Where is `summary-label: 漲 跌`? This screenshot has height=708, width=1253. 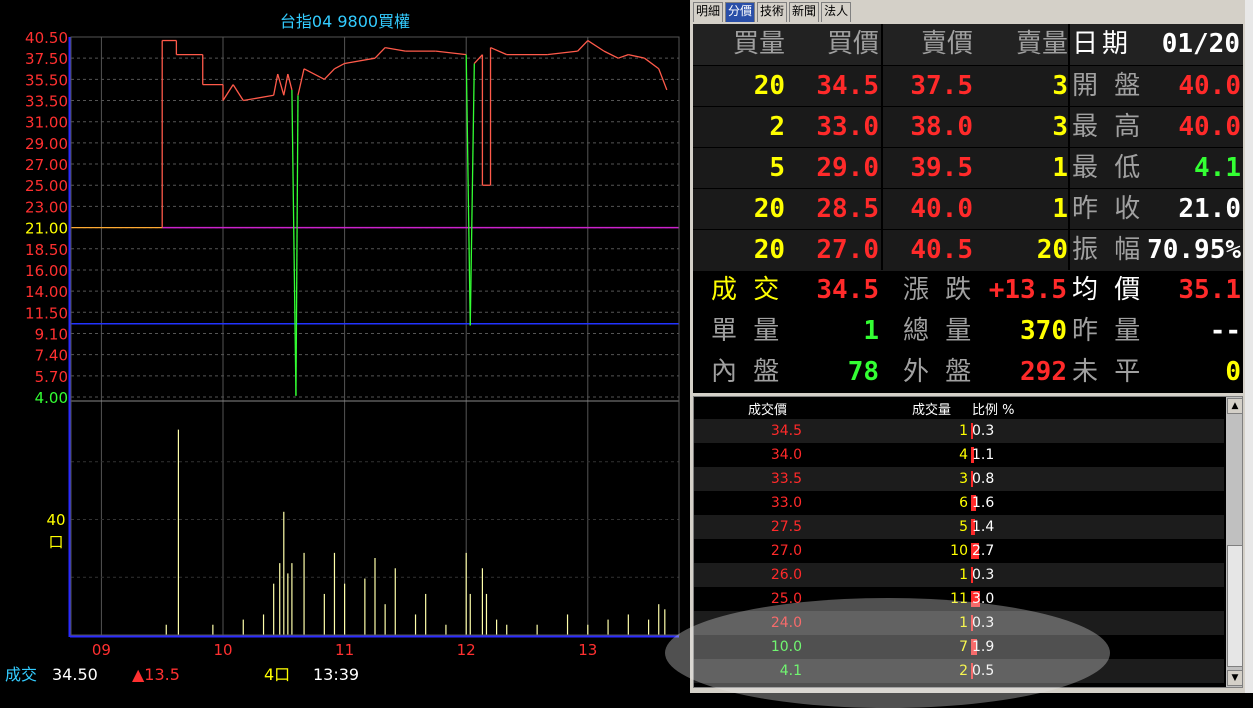 summary-label: 漲 跌 is located at coordinates (939, 290).